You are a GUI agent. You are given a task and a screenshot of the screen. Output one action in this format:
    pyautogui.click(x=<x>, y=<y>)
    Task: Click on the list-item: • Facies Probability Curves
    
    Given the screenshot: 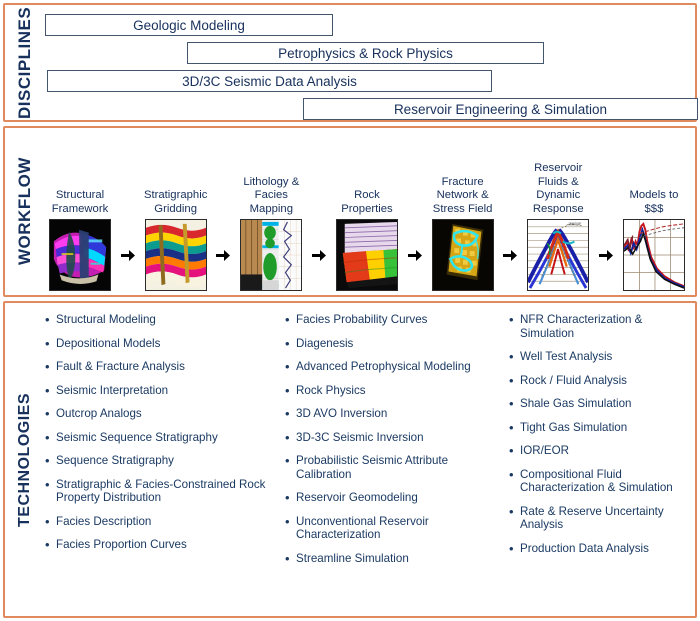 What is the action you would take?
    pyautogui.click(x=391, y=320)
    